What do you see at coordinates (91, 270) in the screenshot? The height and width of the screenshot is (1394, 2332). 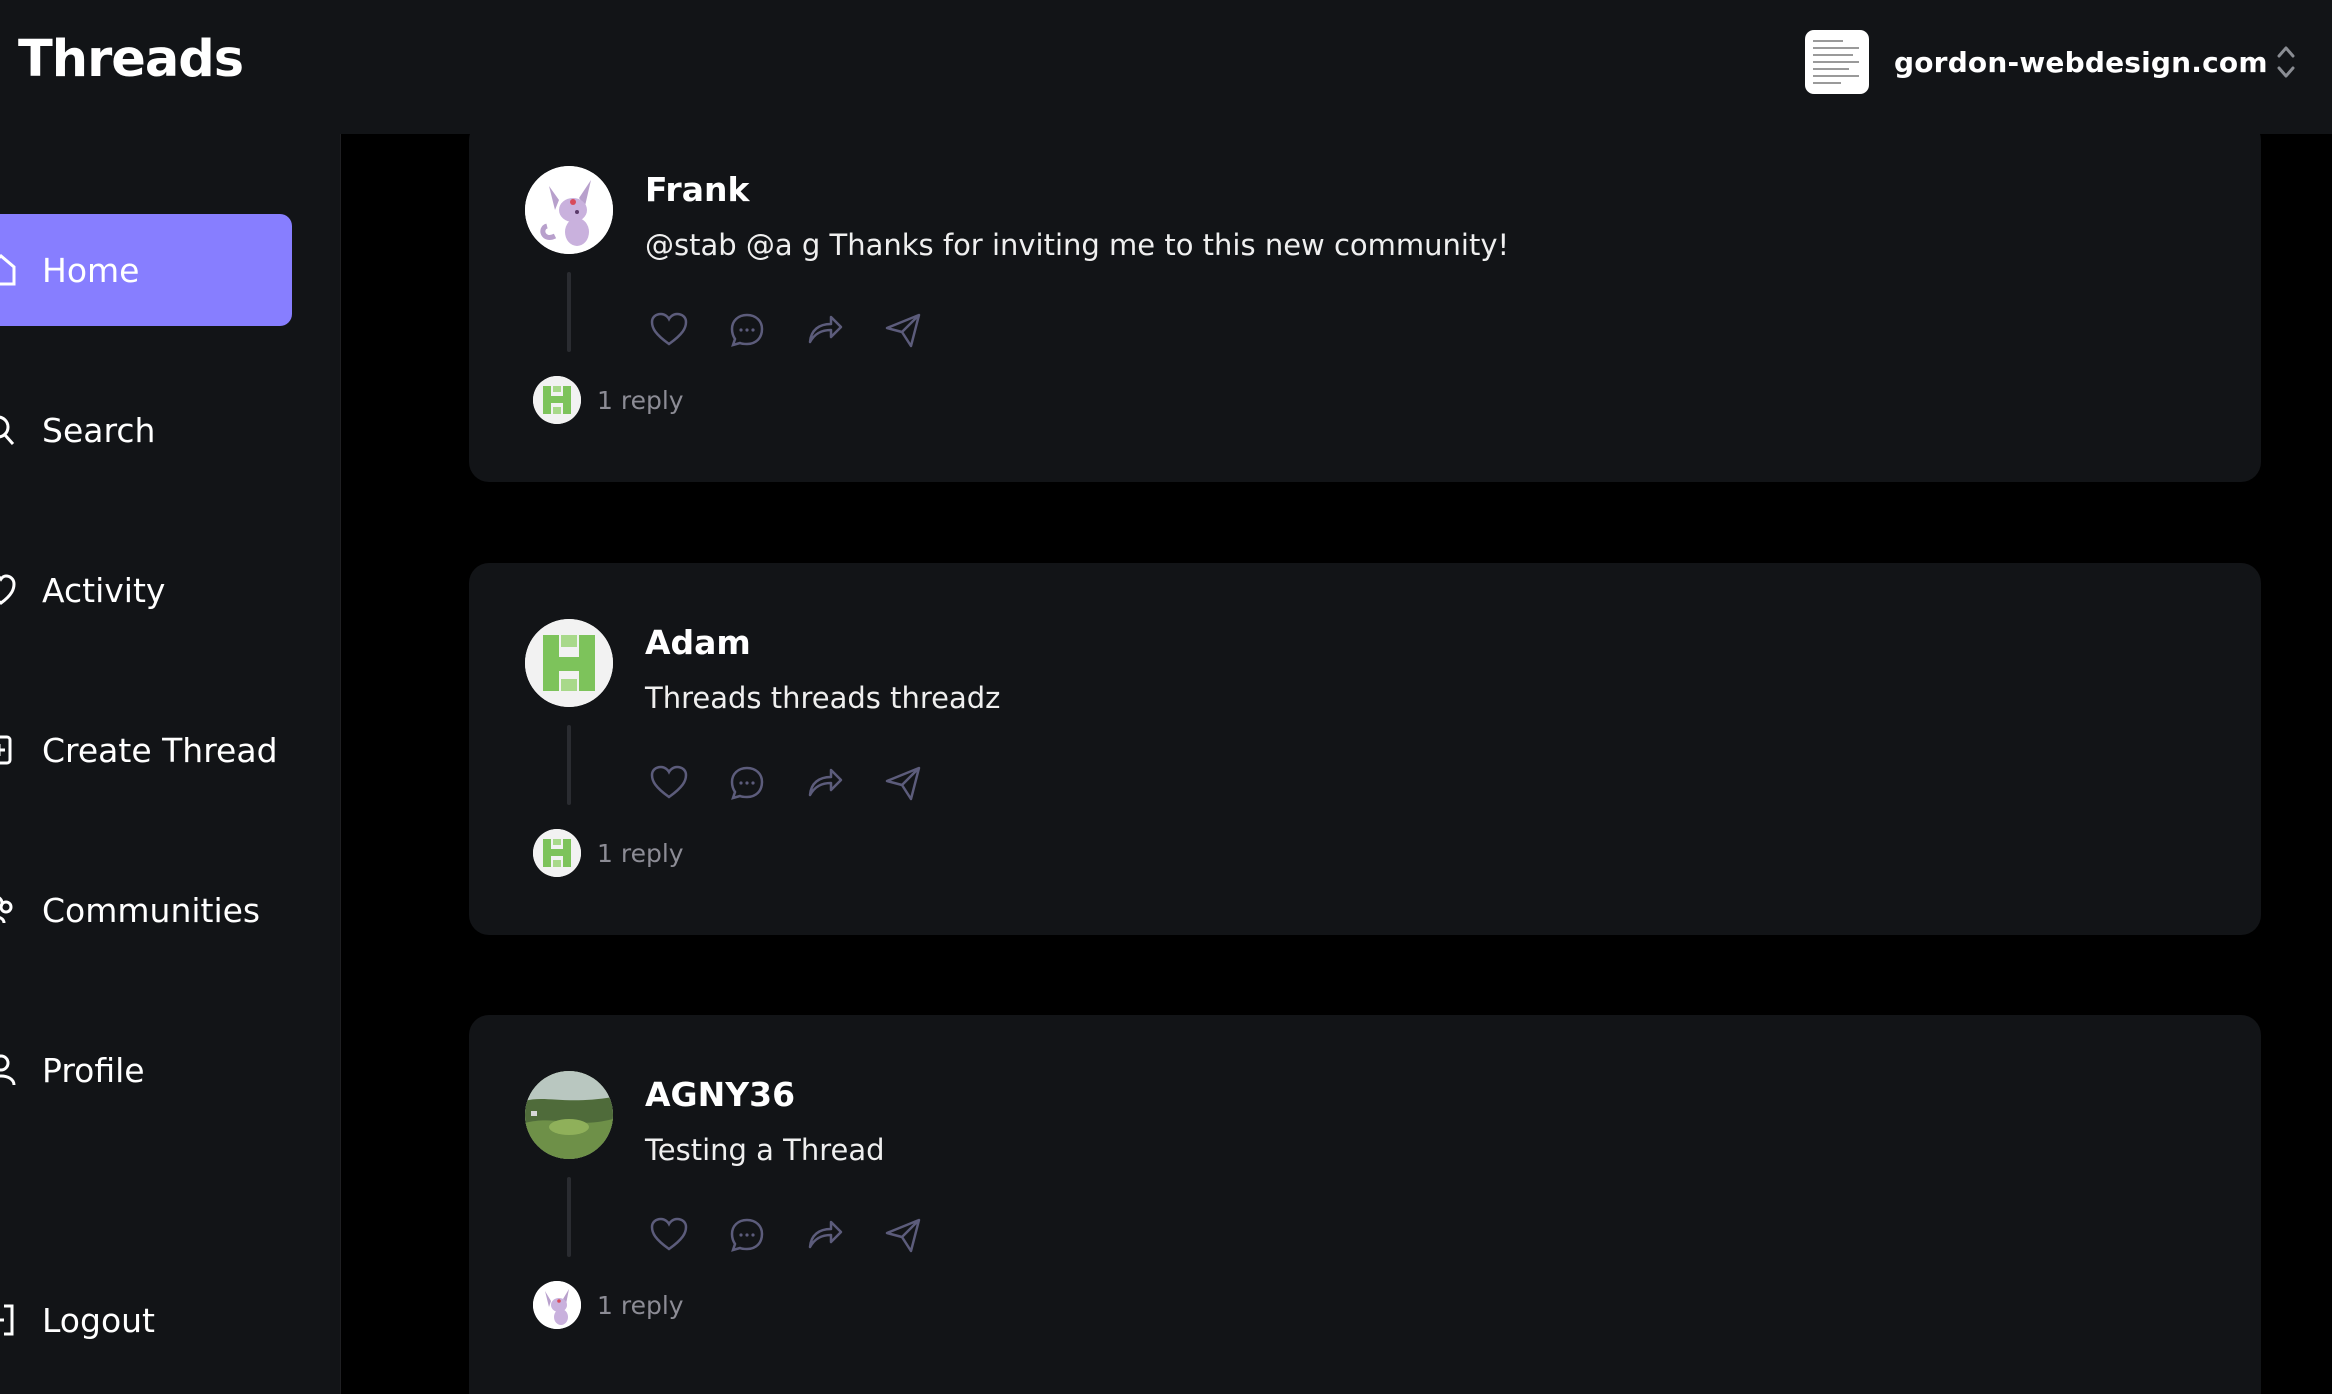 I see `sidebar-item-label: Home` at bounding box center [91, 270].